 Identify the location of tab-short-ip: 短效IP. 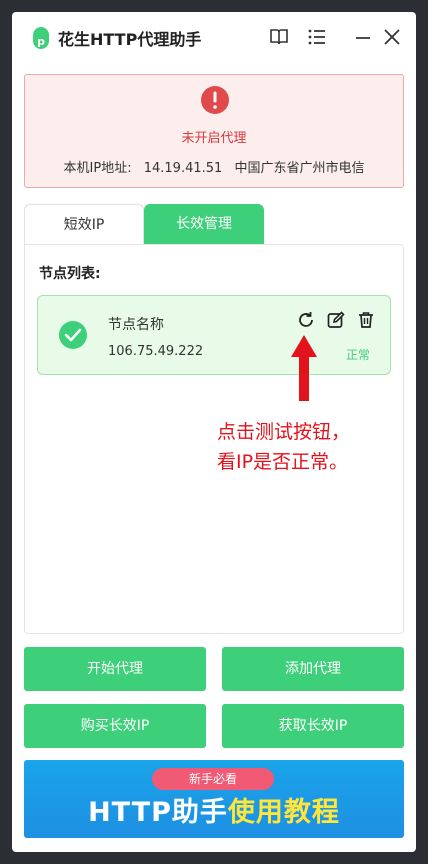
(84, 224).